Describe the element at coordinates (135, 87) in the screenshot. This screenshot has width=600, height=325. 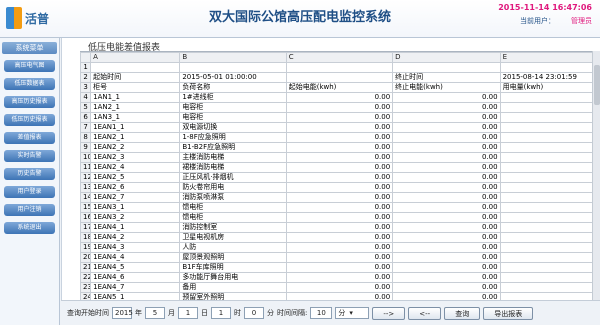
I see `table-cell: 柜号` at that location.